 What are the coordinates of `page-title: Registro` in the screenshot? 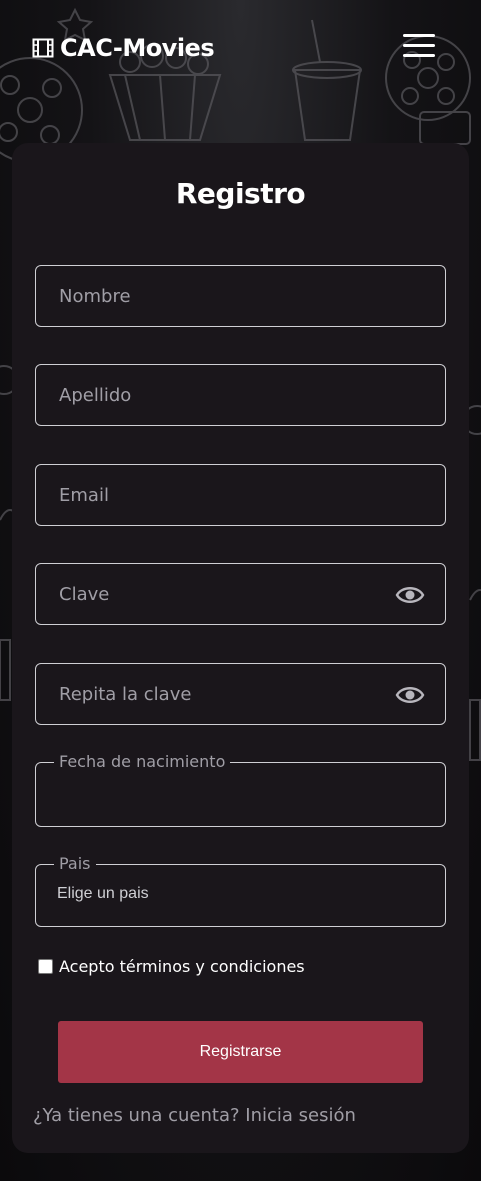 It's located at (240, 193).